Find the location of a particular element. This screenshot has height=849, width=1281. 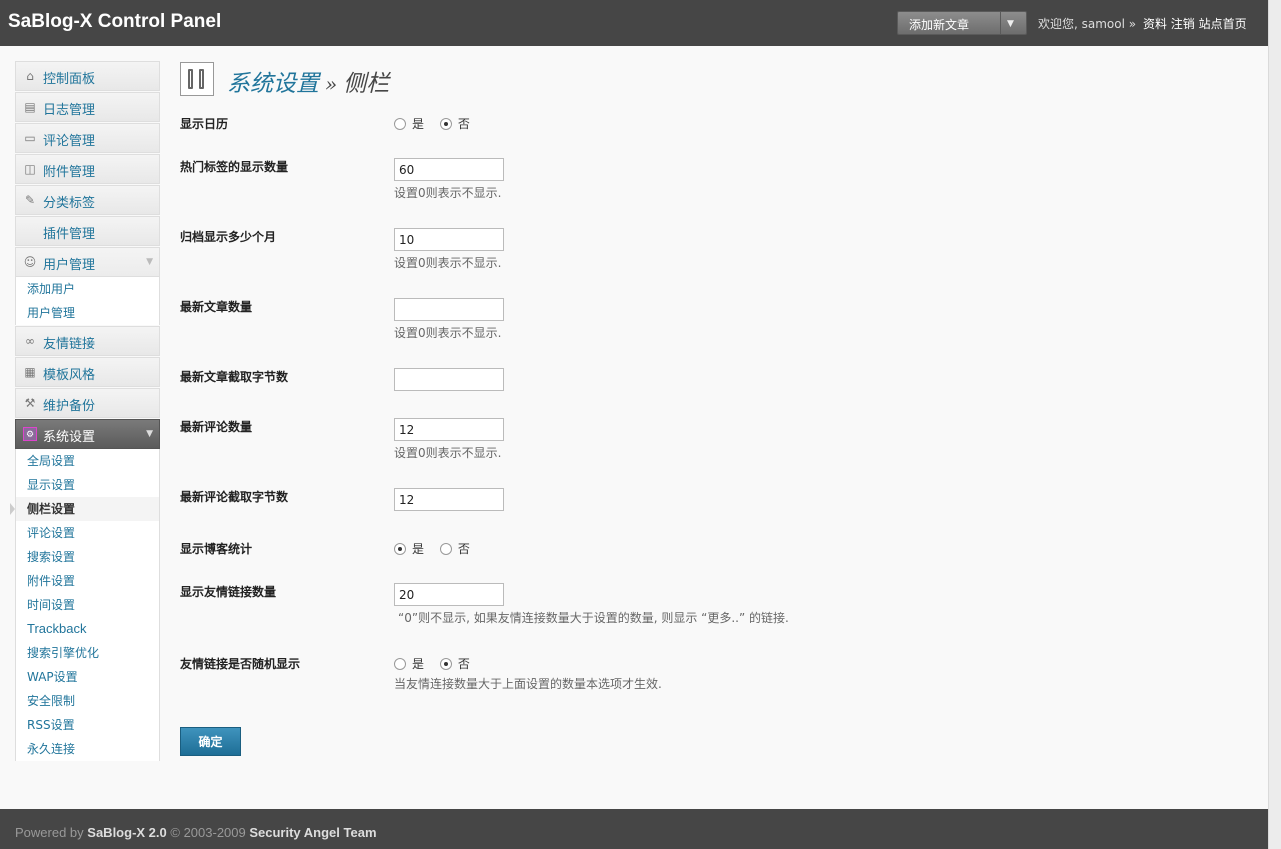

users-icon: ☺ is located at coordinates (30, 262).